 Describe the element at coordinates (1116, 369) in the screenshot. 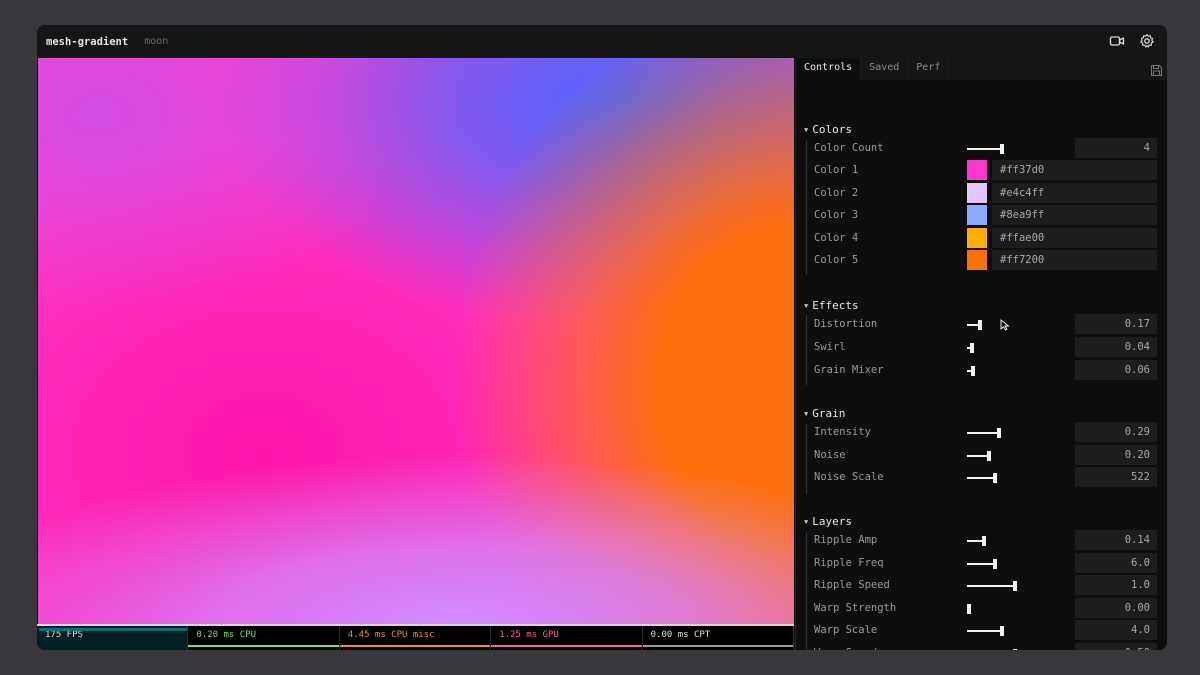

I see `value-input: 0.06` at that location.